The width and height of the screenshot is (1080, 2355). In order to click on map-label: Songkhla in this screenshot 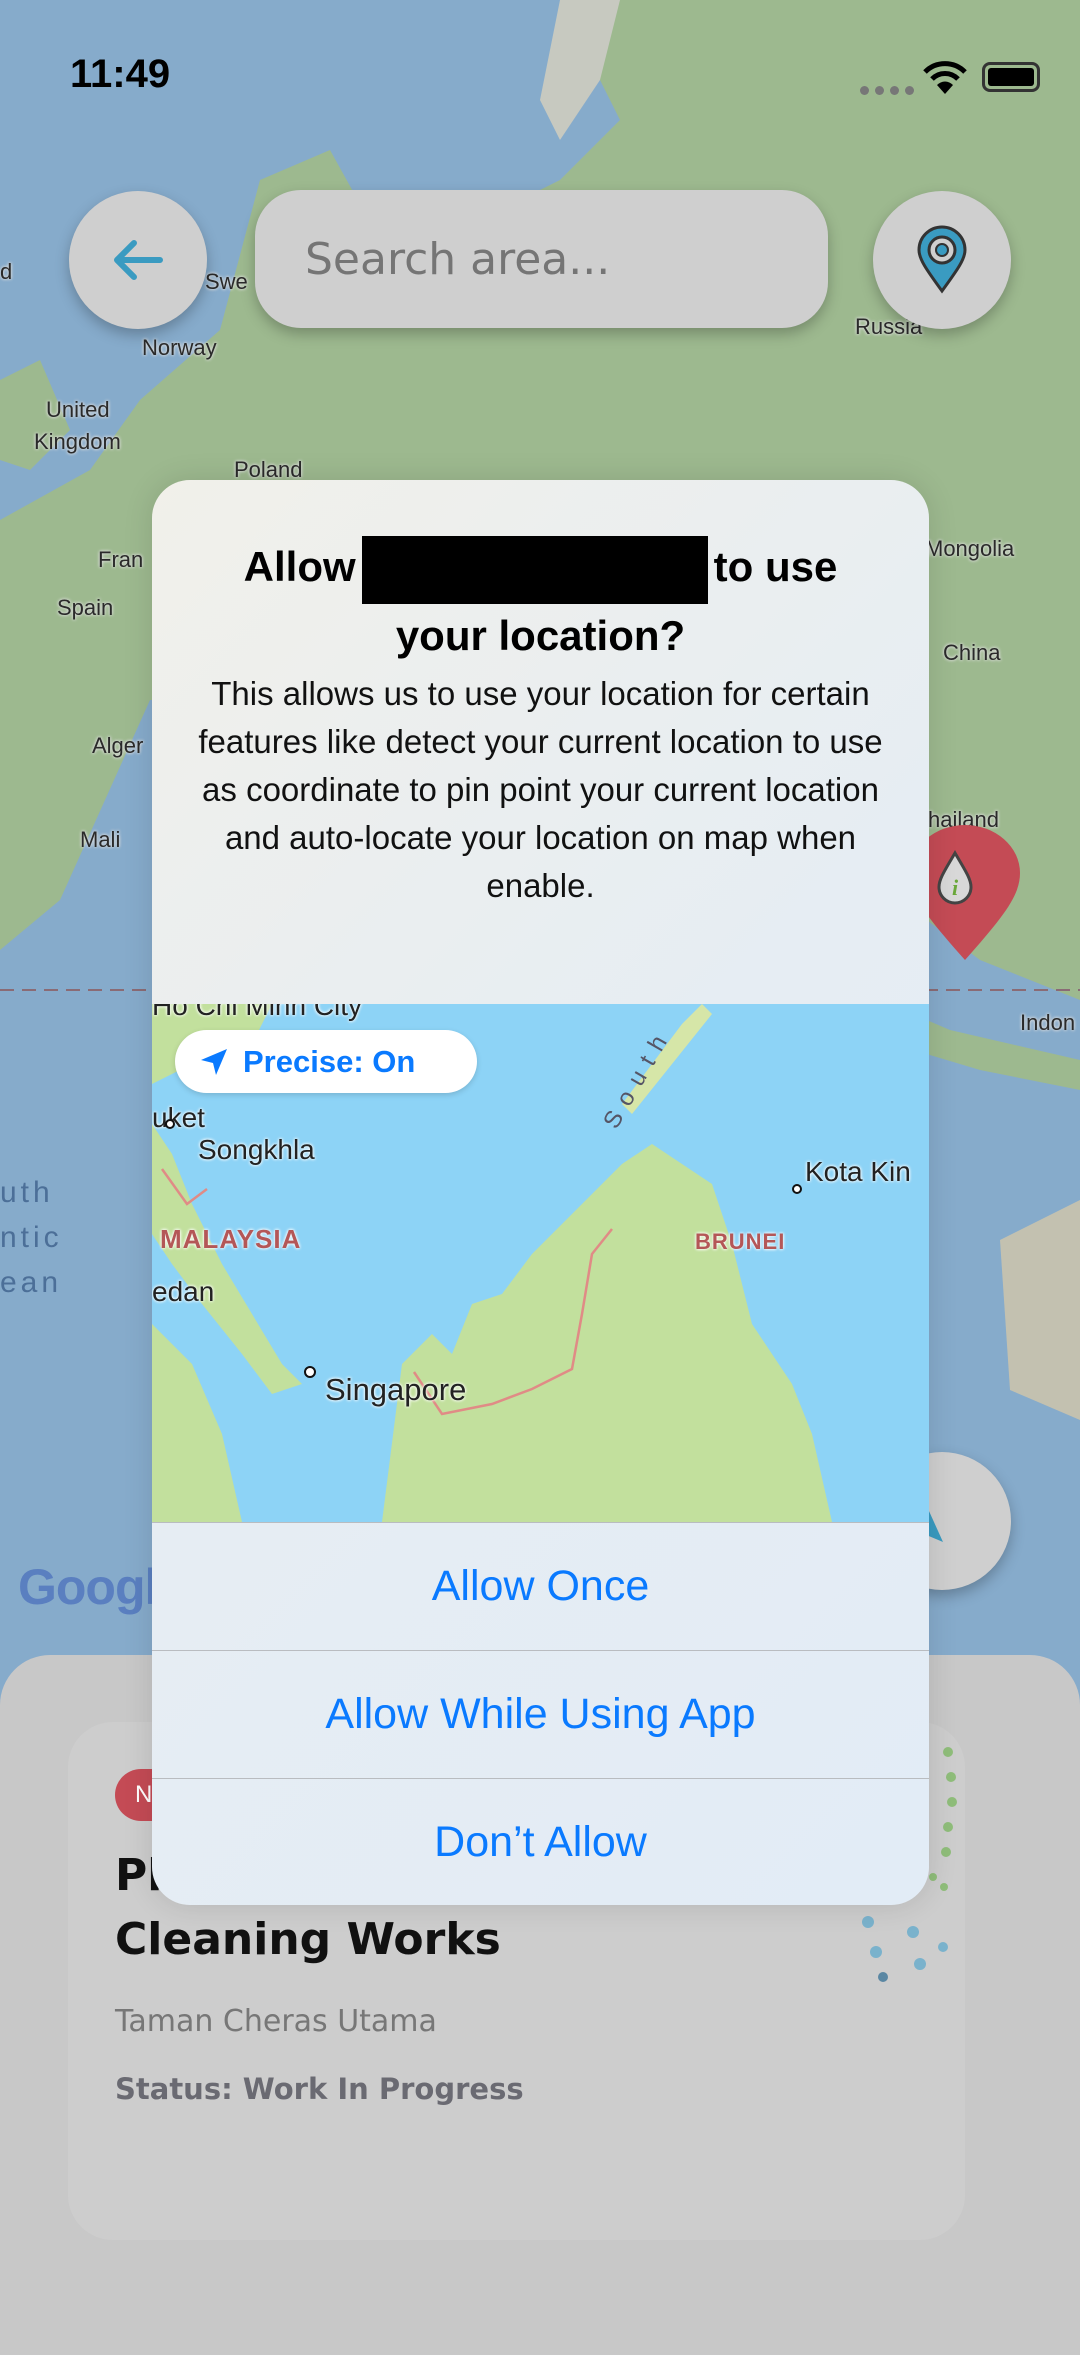, I will do `click(256, 1149)`.